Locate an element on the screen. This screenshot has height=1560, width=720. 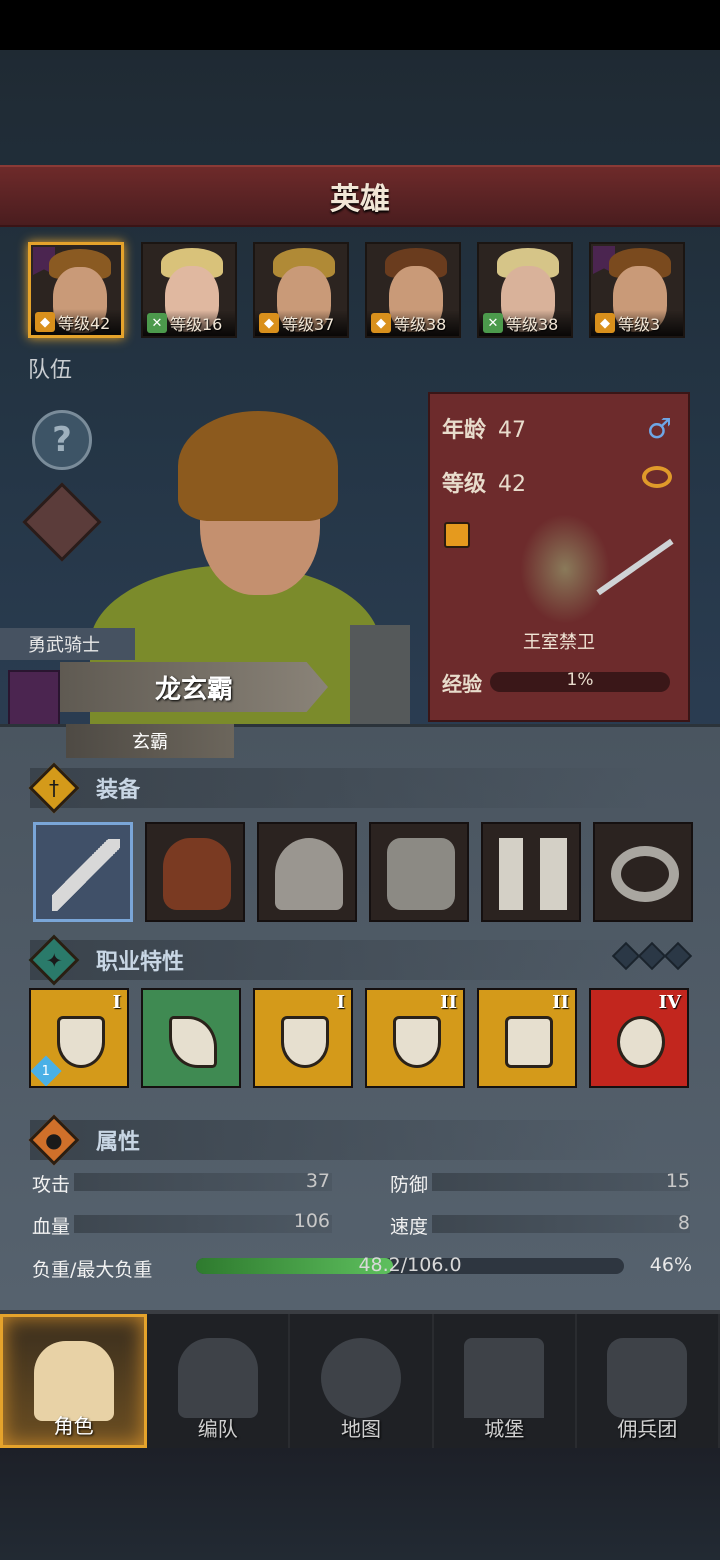
exp-value: 1% is located at coordinates (580, 680).